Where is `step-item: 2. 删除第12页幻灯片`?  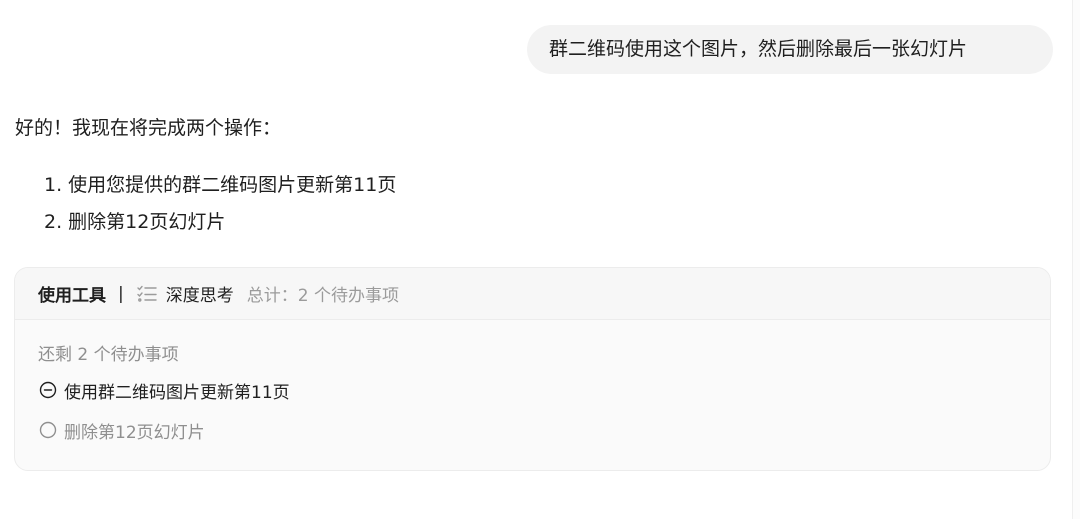 step-item: 2. 删除第12页幻灯片 is located at coordinates (135, 222).